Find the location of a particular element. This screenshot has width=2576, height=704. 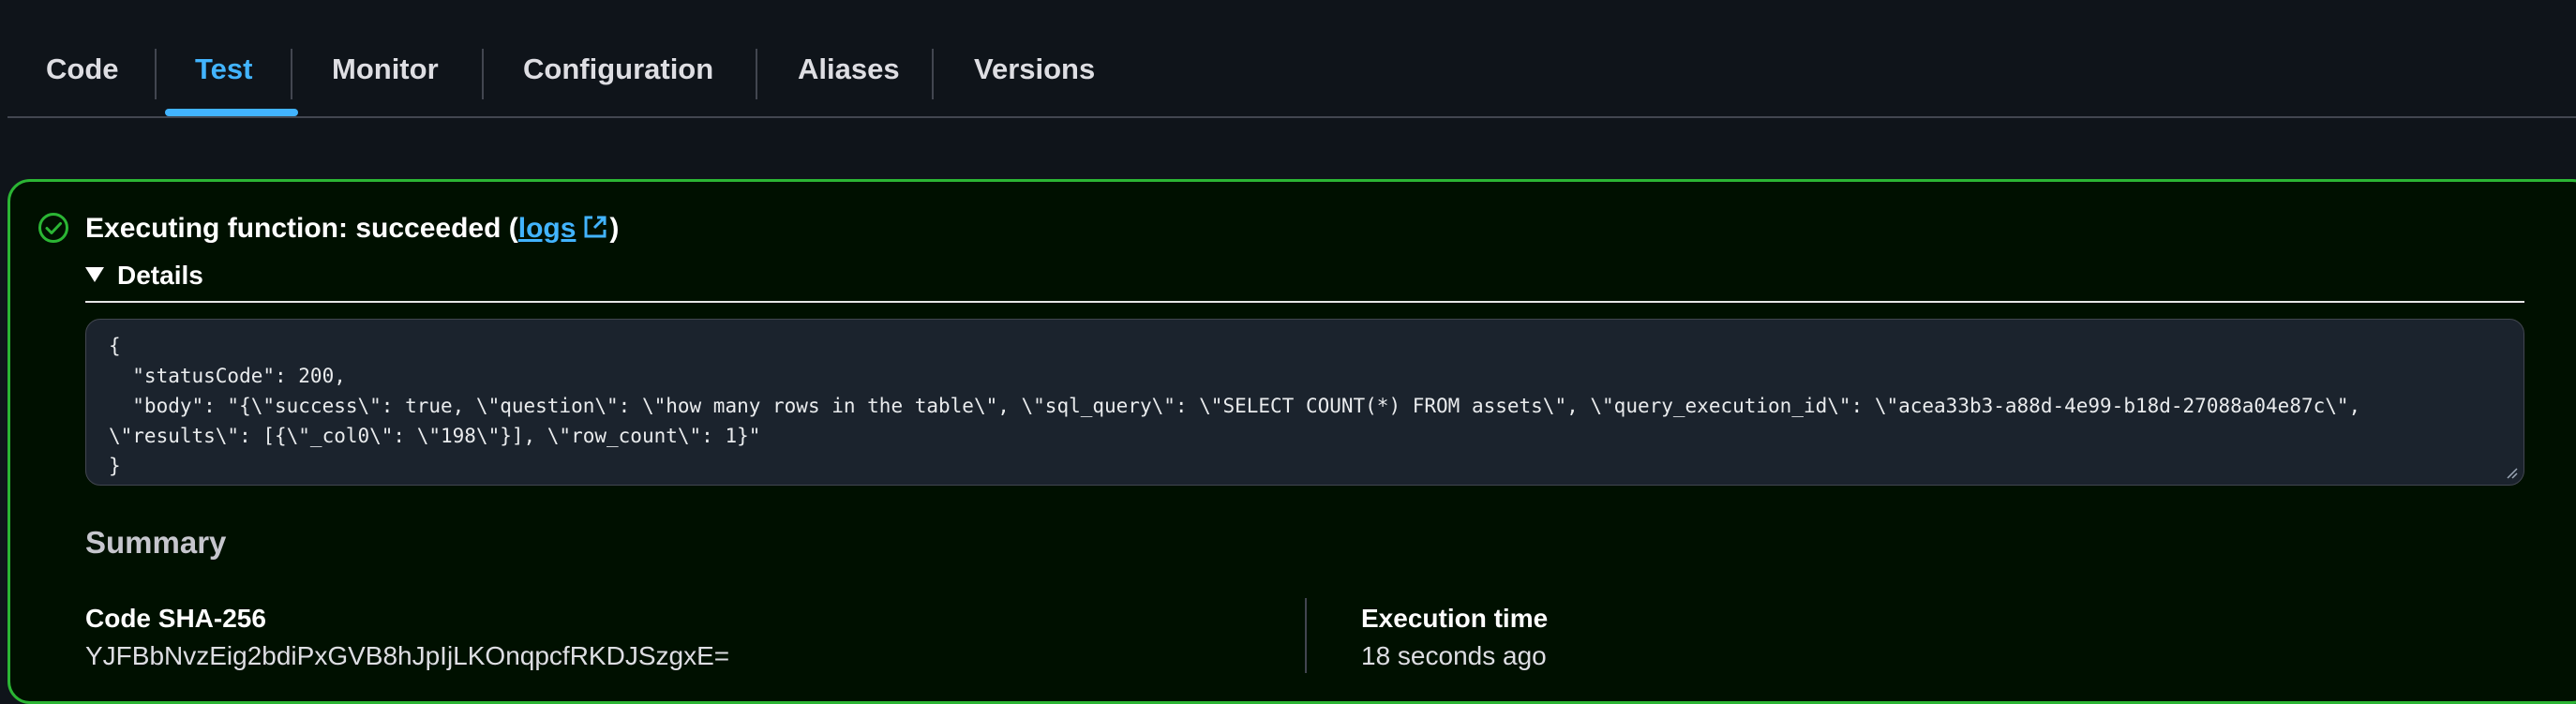

execution-time-label: Execution time is located at coordinates (1455, 618).